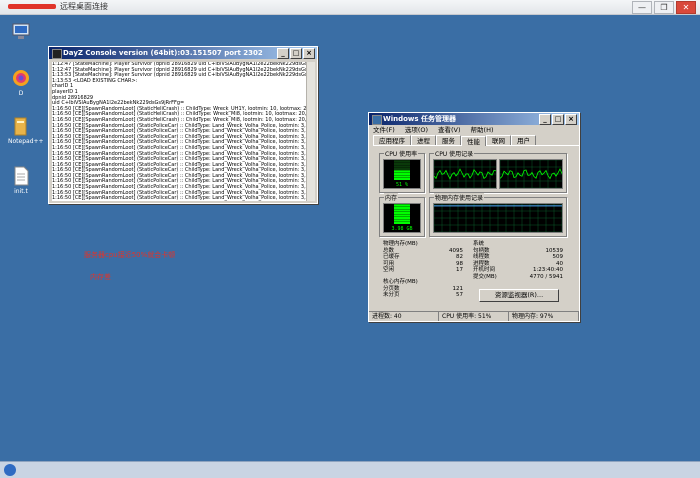  I want to click on memory-history-trace, so click(498, 218).